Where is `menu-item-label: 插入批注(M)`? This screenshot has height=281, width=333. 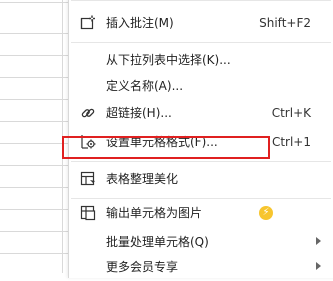
menu-item-label: 插入批注(M) is located at coordinates (140, 23).